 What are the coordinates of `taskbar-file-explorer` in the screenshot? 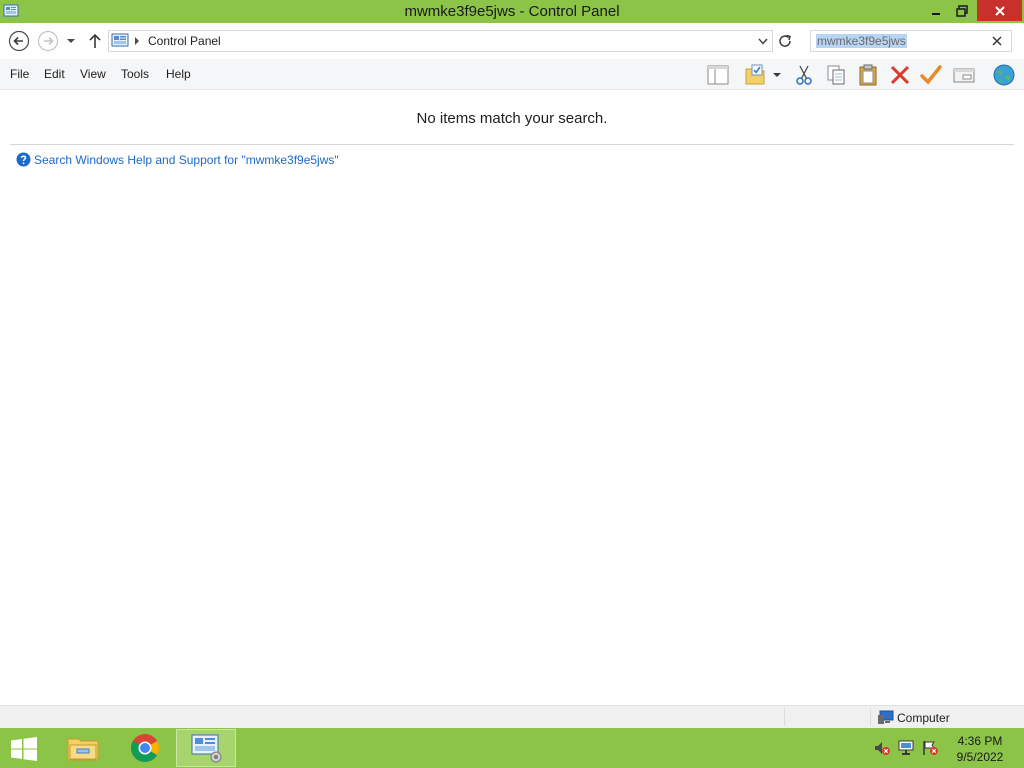 It's located at (83, 748).